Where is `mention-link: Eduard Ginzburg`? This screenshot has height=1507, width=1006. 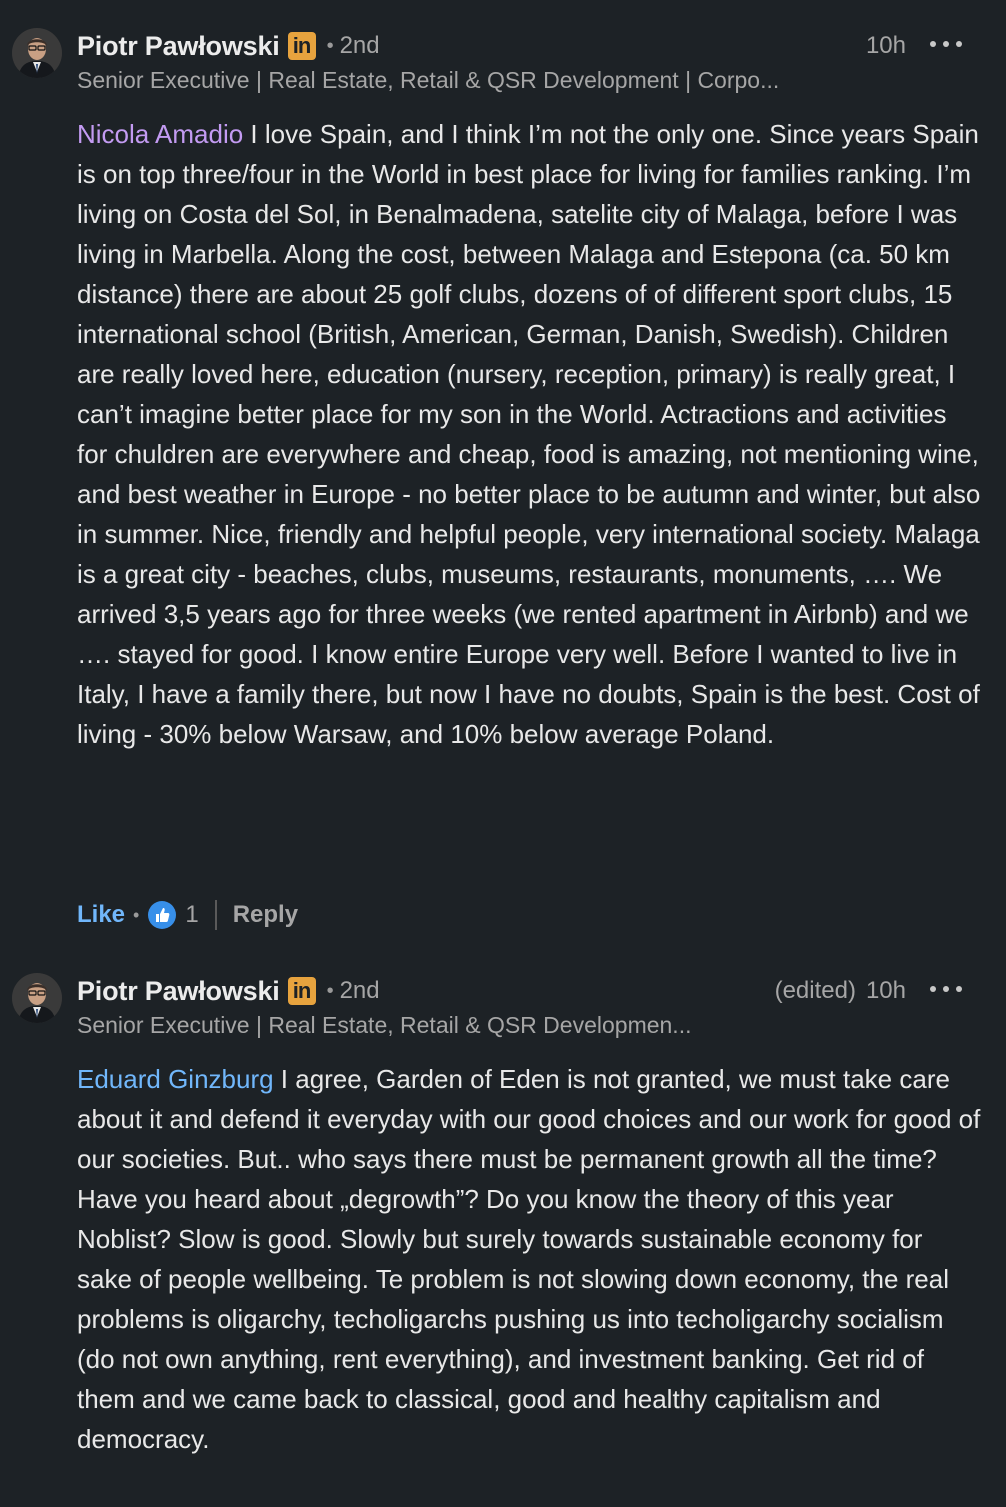
mention-link: Eduard Ginzburg is located at coordinates (175, 1079).